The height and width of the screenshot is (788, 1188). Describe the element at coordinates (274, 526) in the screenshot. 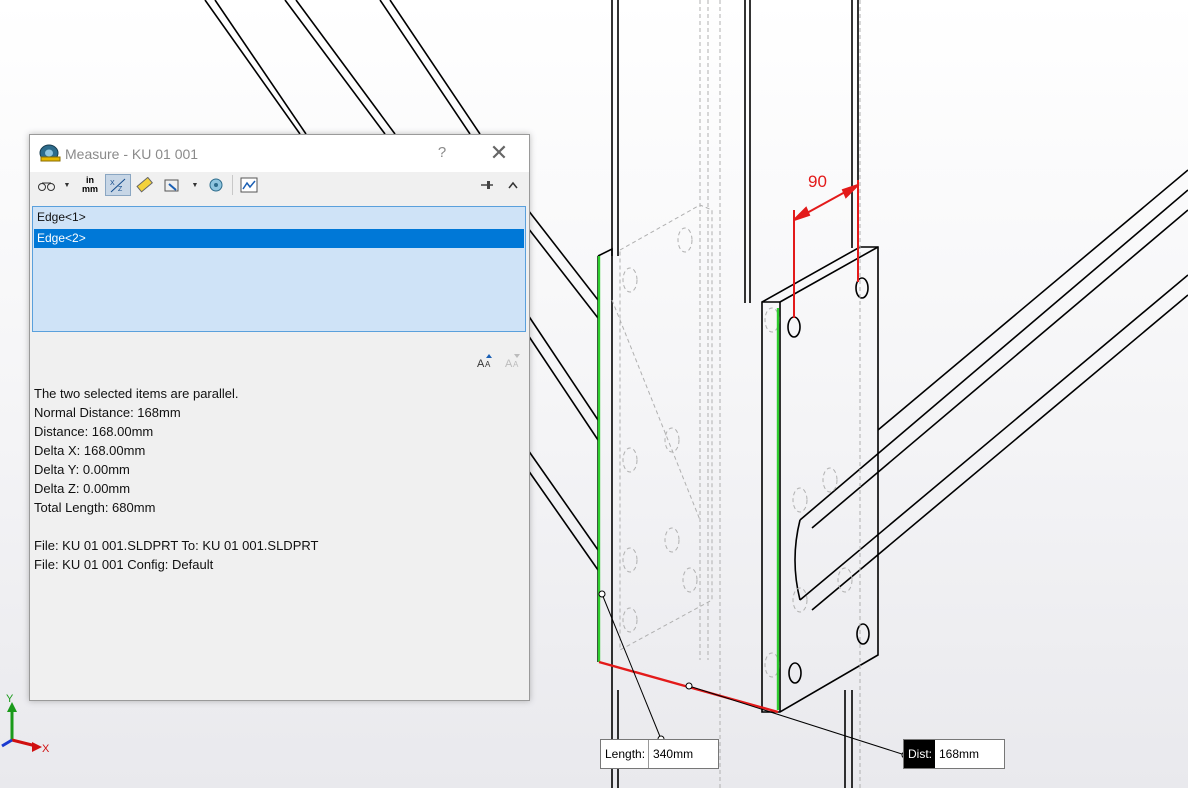

I see `result-line` at that location.